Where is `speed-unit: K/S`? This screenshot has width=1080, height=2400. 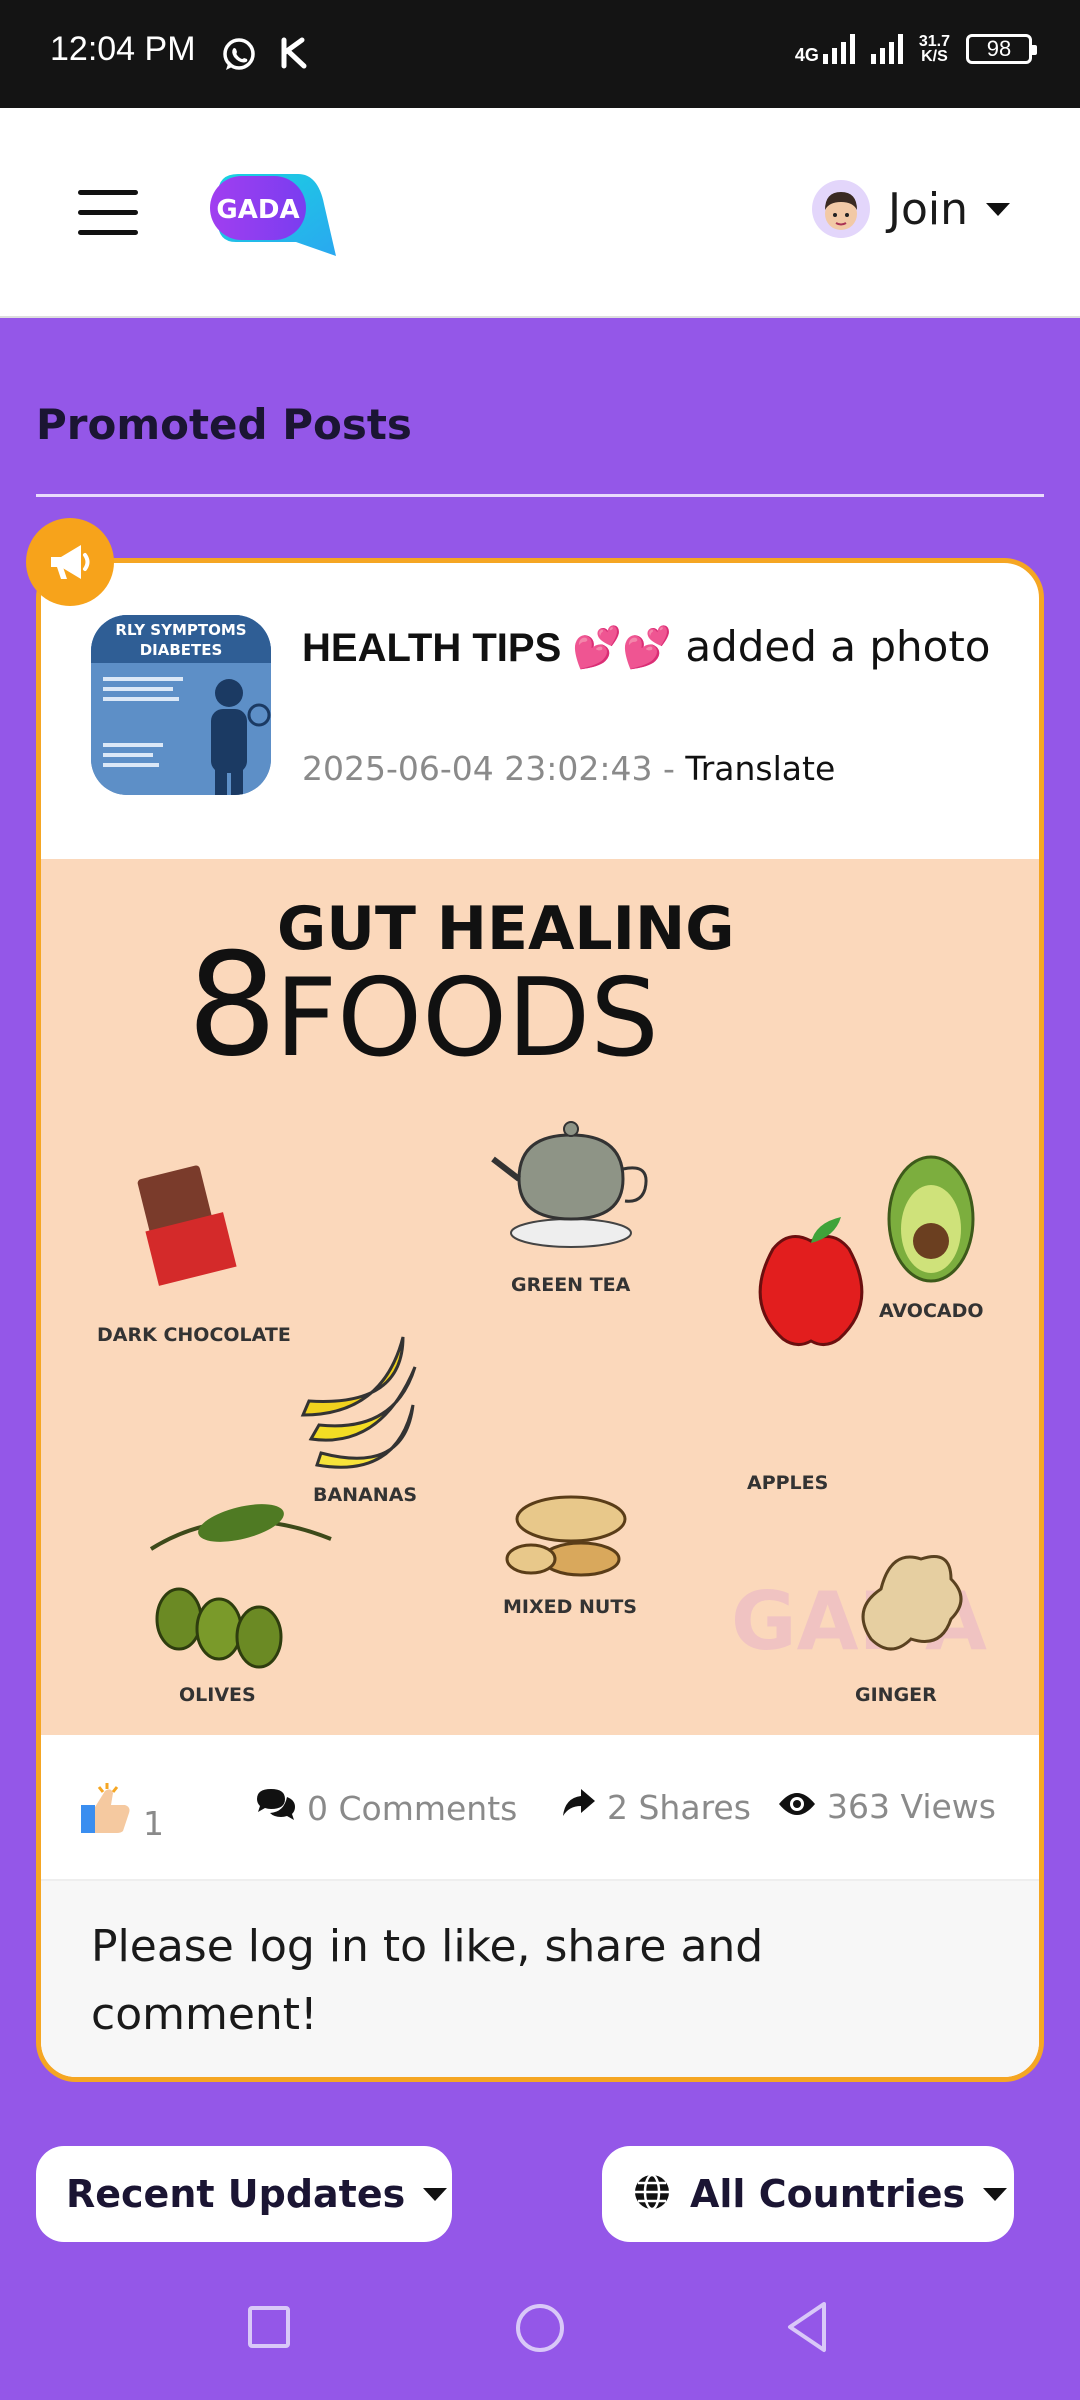
speed-unit: K/S is located at coordinates (934, 56).